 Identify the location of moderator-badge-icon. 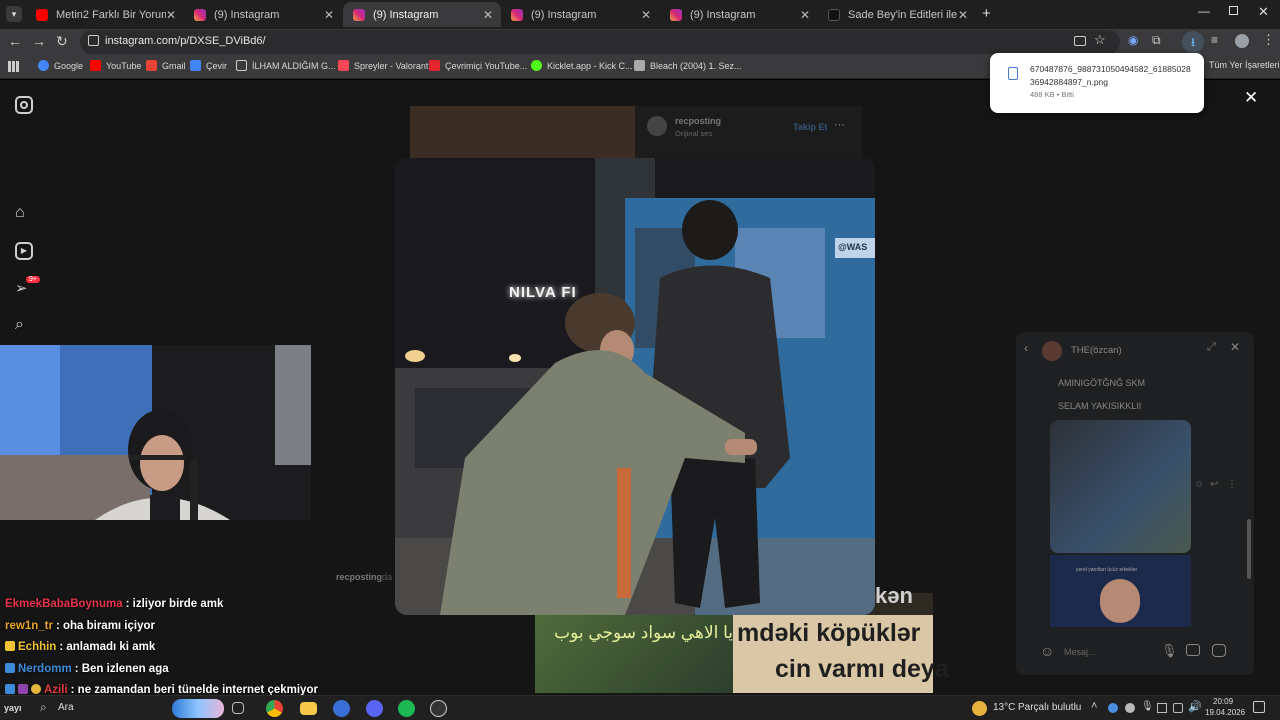
(10, 668).